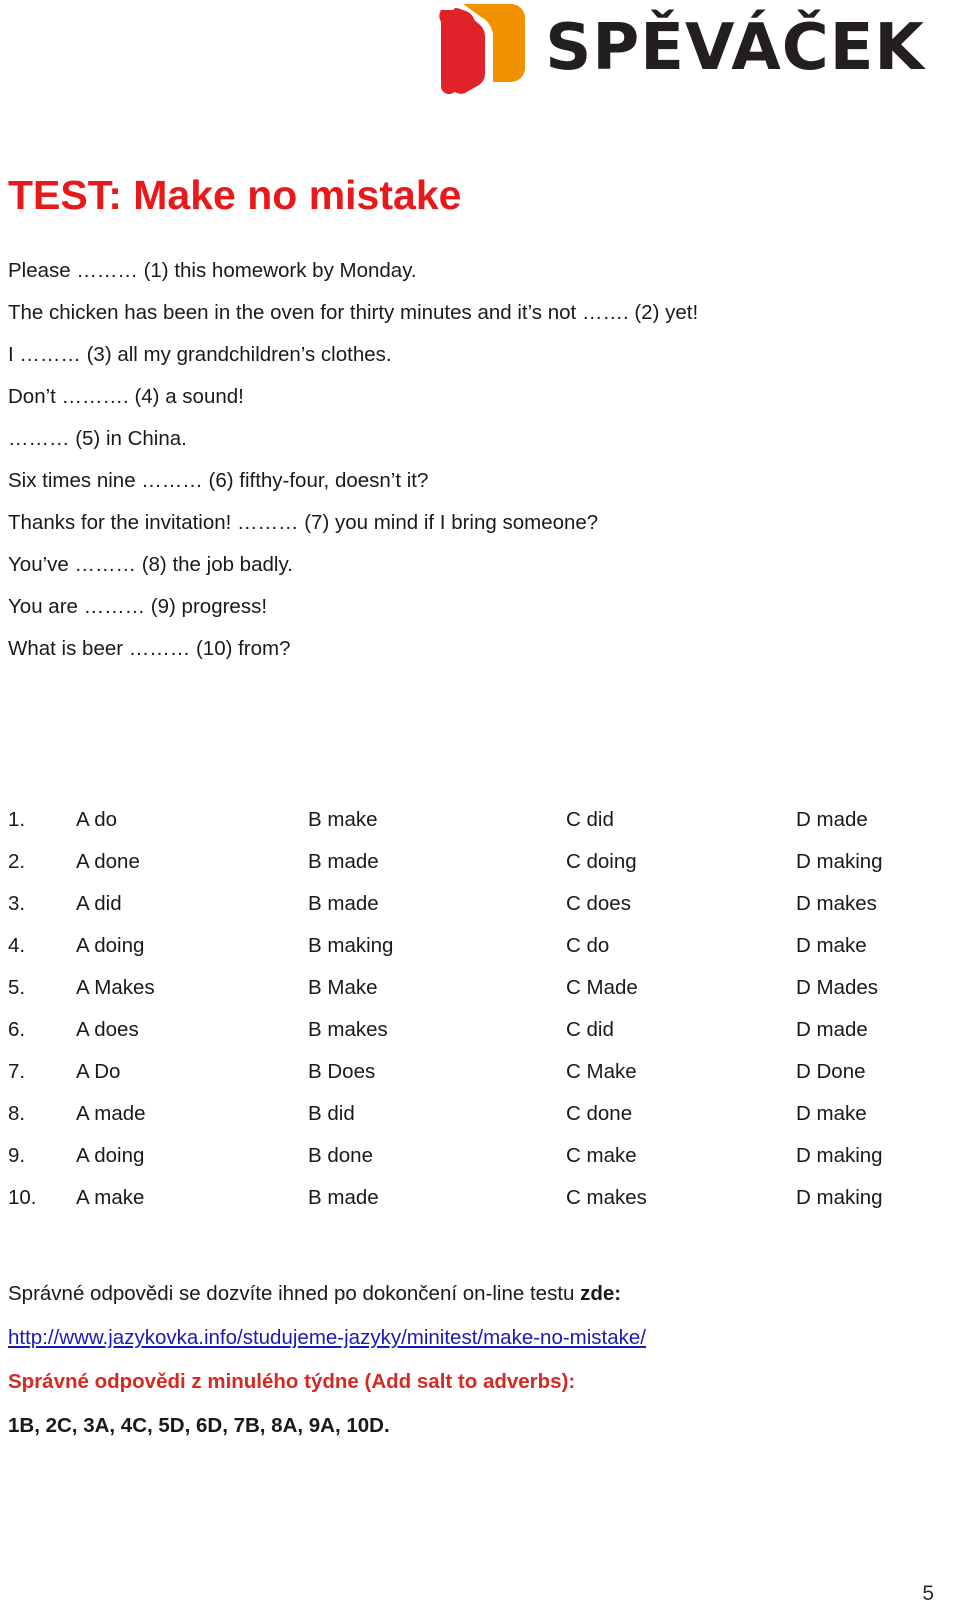 This screenshot has height=1624, width=960. Describe the element at coordinates (192, 913) in the screenshot. I see `option-a: A did` at that location.